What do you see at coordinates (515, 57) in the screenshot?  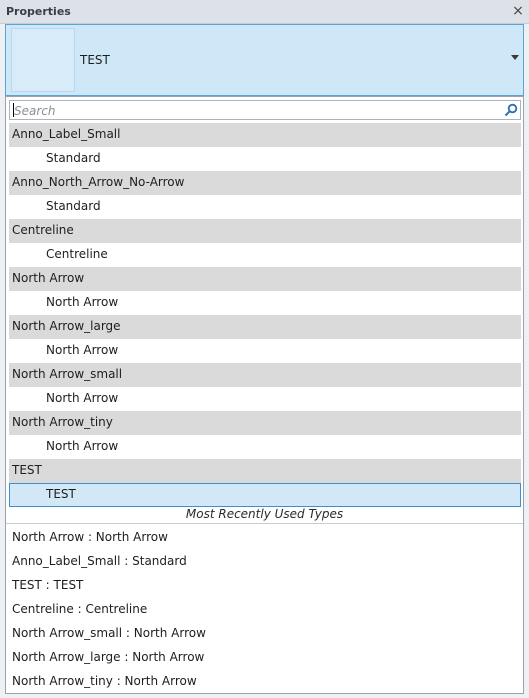 I see `dropdown-arrow-icon` at bounding box center [515, 57].